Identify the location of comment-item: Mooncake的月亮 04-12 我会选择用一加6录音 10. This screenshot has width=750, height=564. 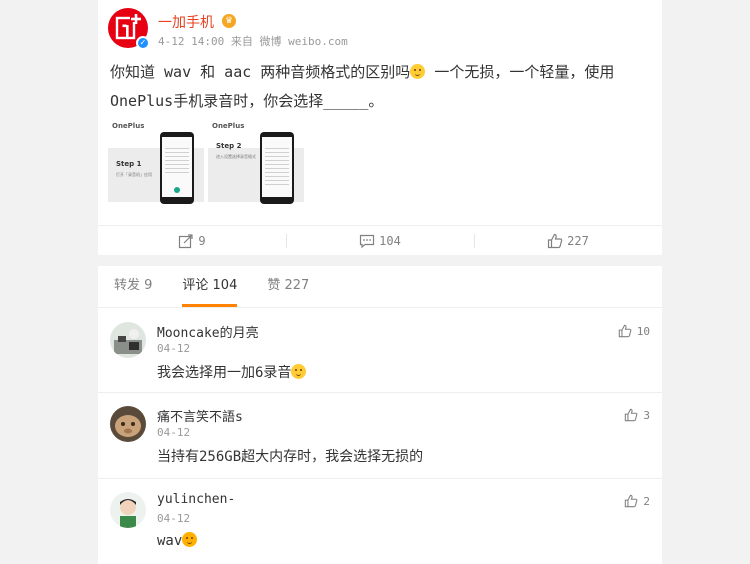
(380, 350).